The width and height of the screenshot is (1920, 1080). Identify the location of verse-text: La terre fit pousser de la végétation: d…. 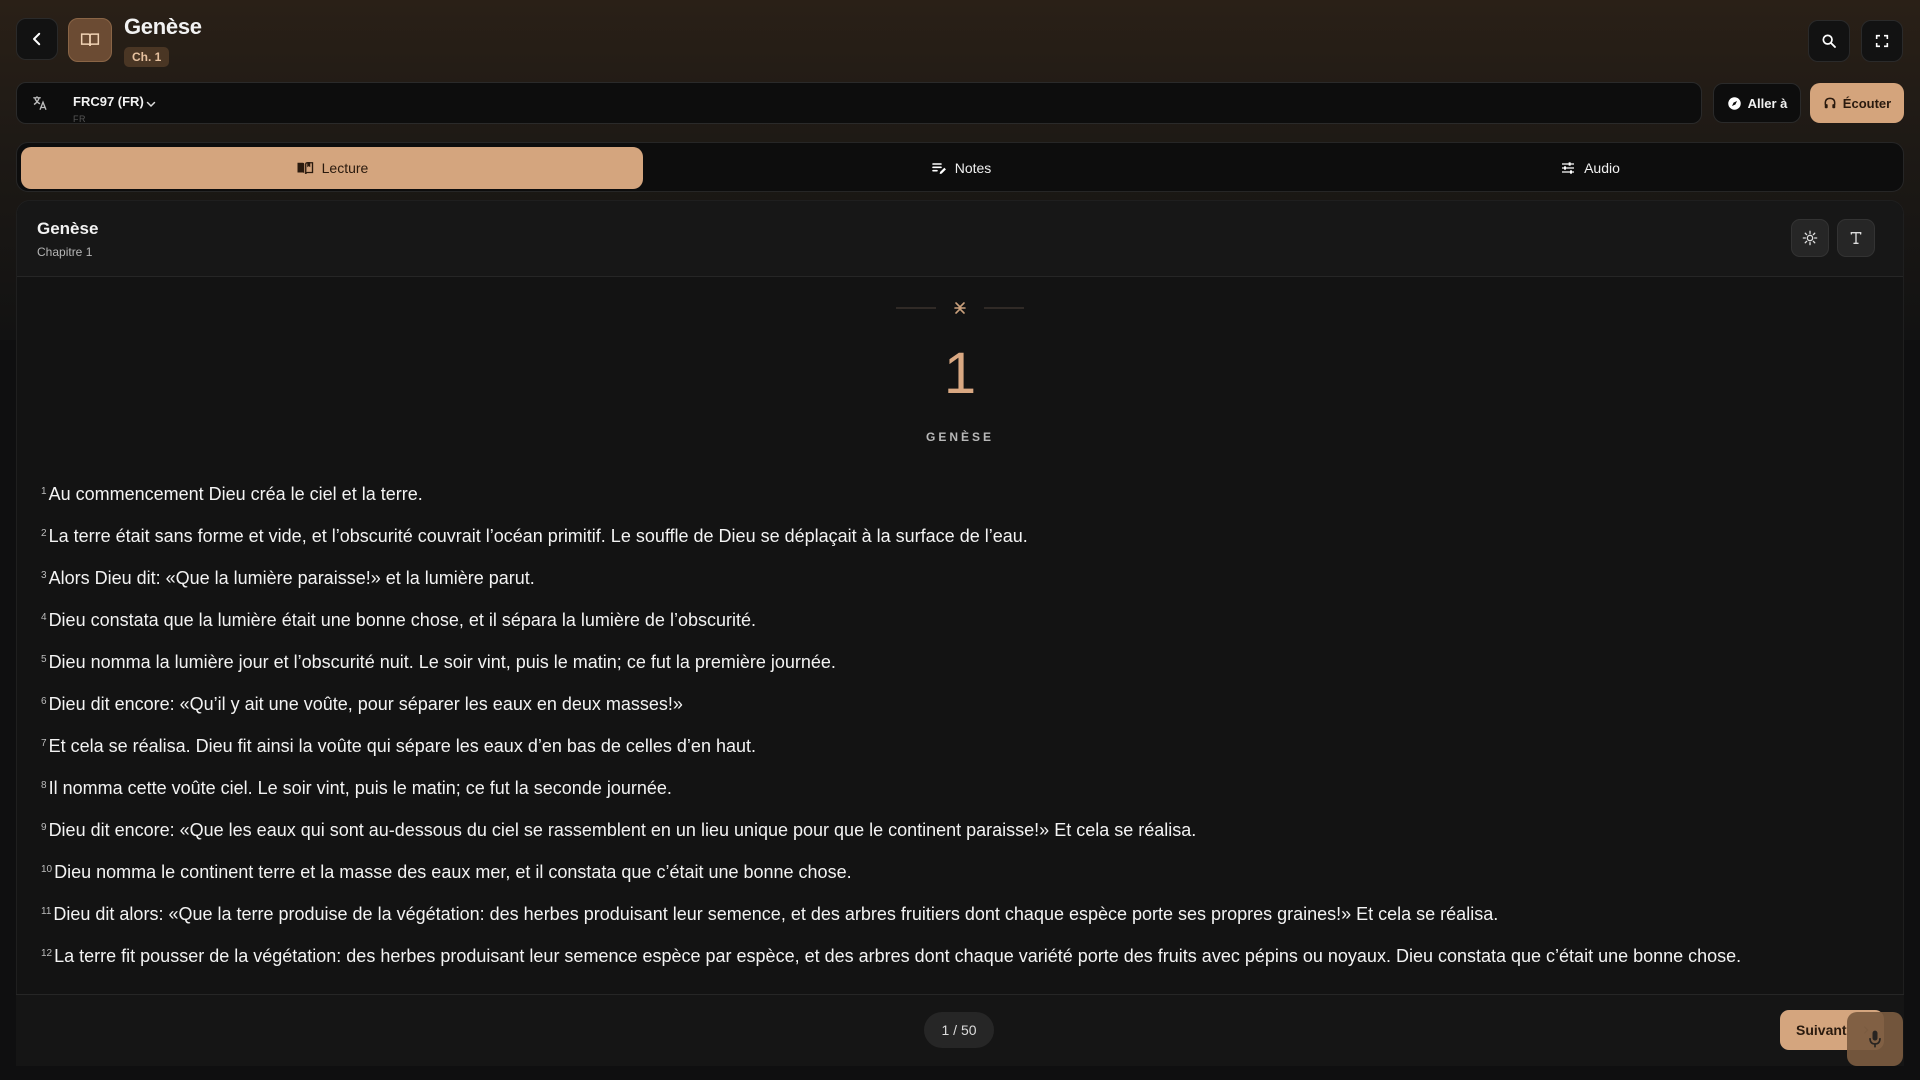
(898, 956).